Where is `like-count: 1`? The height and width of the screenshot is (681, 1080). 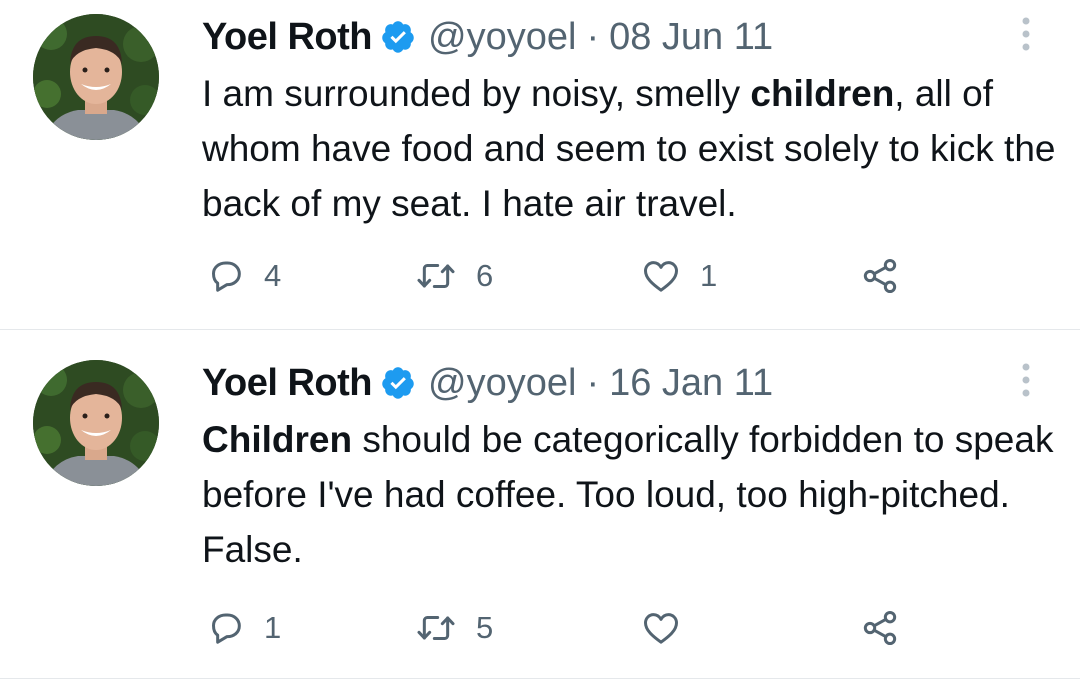 like-count: 1 is located at coordinates (709, 275).